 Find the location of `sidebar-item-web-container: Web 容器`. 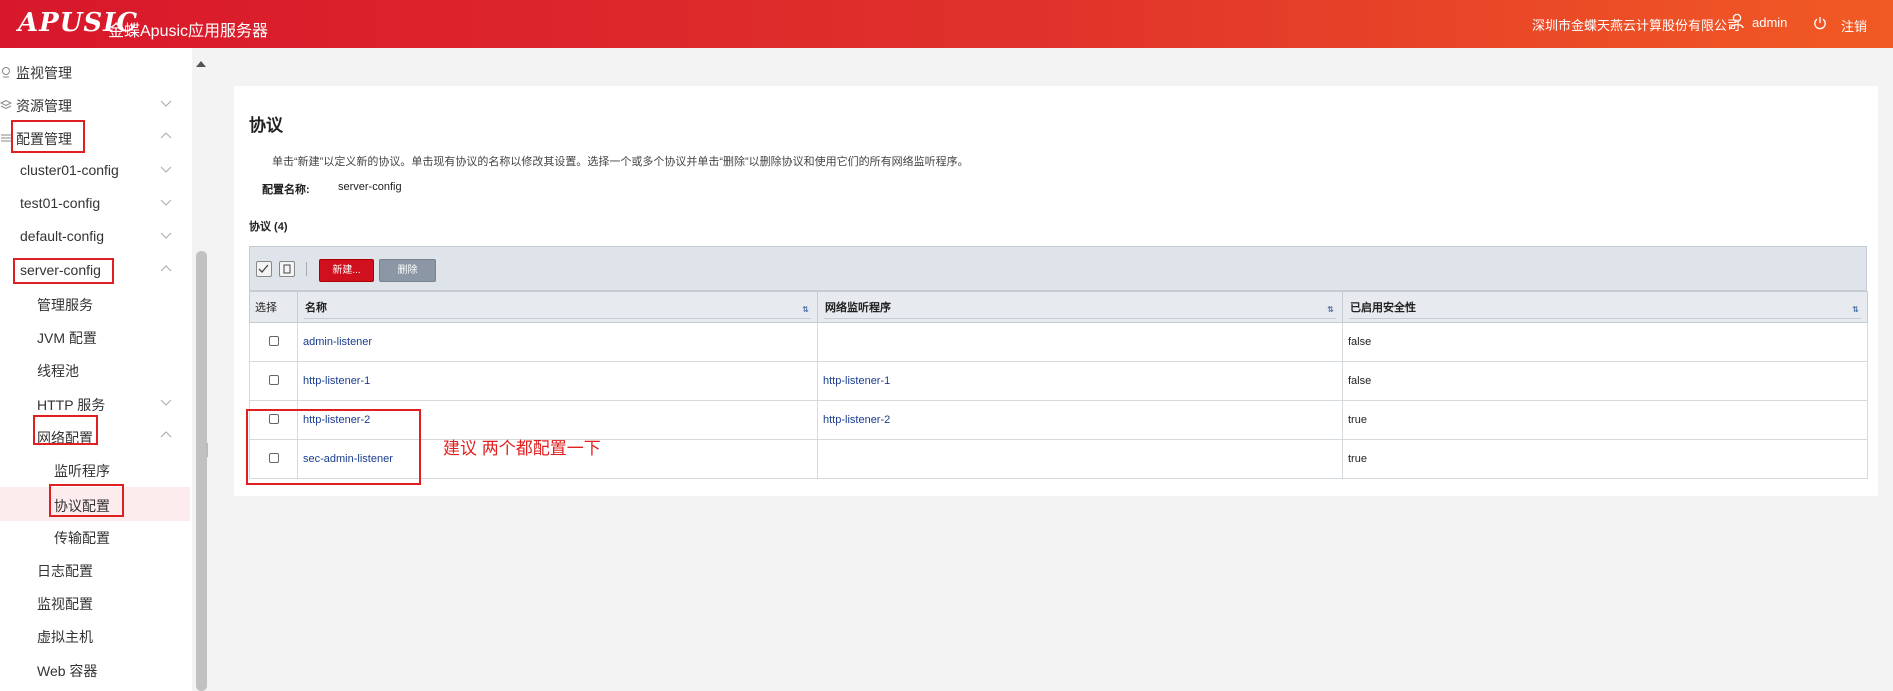

sidebar-item-web-container: Web 容器 is located at coordinates (95, 669).